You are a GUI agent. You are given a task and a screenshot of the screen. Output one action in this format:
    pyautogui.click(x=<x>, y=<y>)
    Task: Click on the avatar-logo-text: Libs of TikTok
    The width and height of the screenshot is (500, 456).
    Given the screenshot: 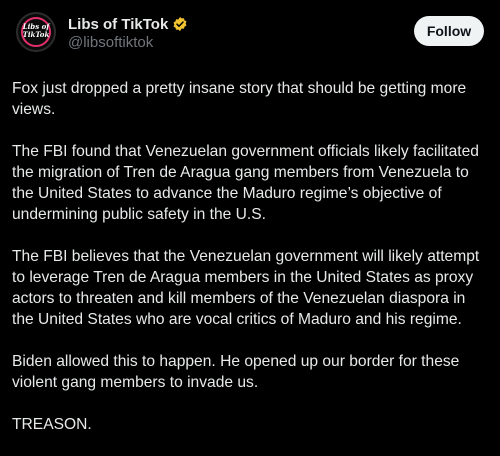 What is the action you would take?
    pyautogui.click(x=36, y=30)
    